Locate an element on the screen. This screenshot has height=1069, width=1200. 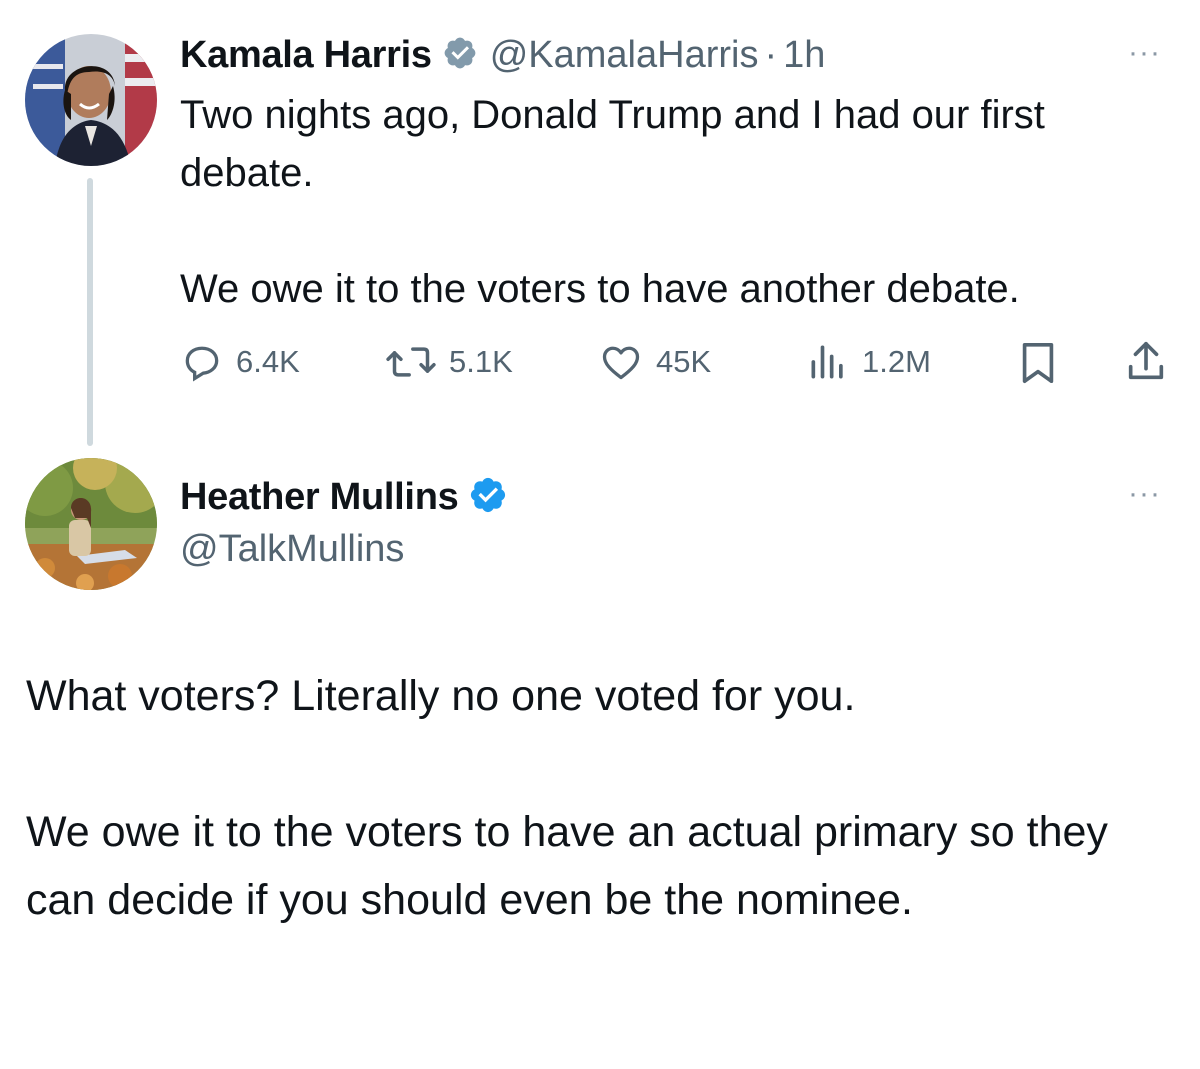
heart-icon is located at coordinates (621, 363).